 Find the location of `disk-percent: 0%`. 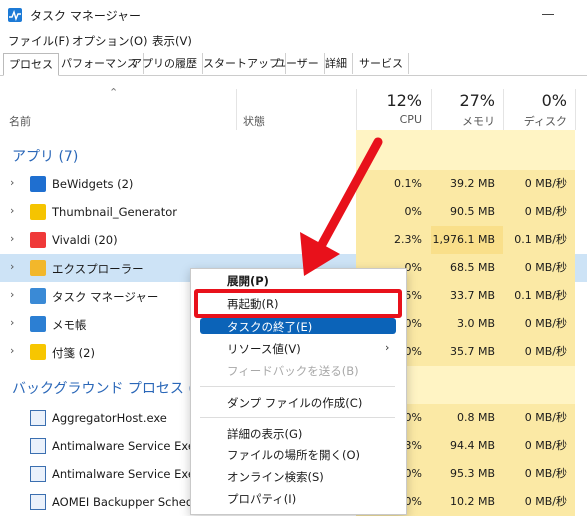

disk-percent: 0% is located at coordinates (554, 100).